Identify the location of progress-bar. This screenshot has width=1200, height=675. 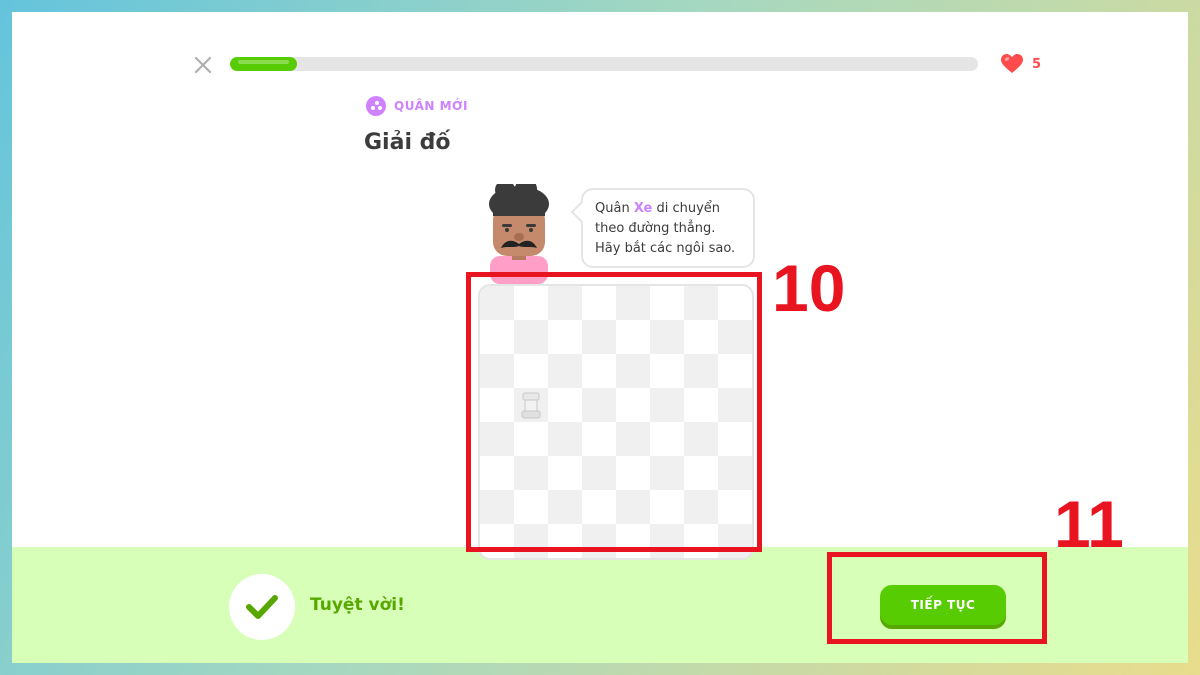
(604, 64).